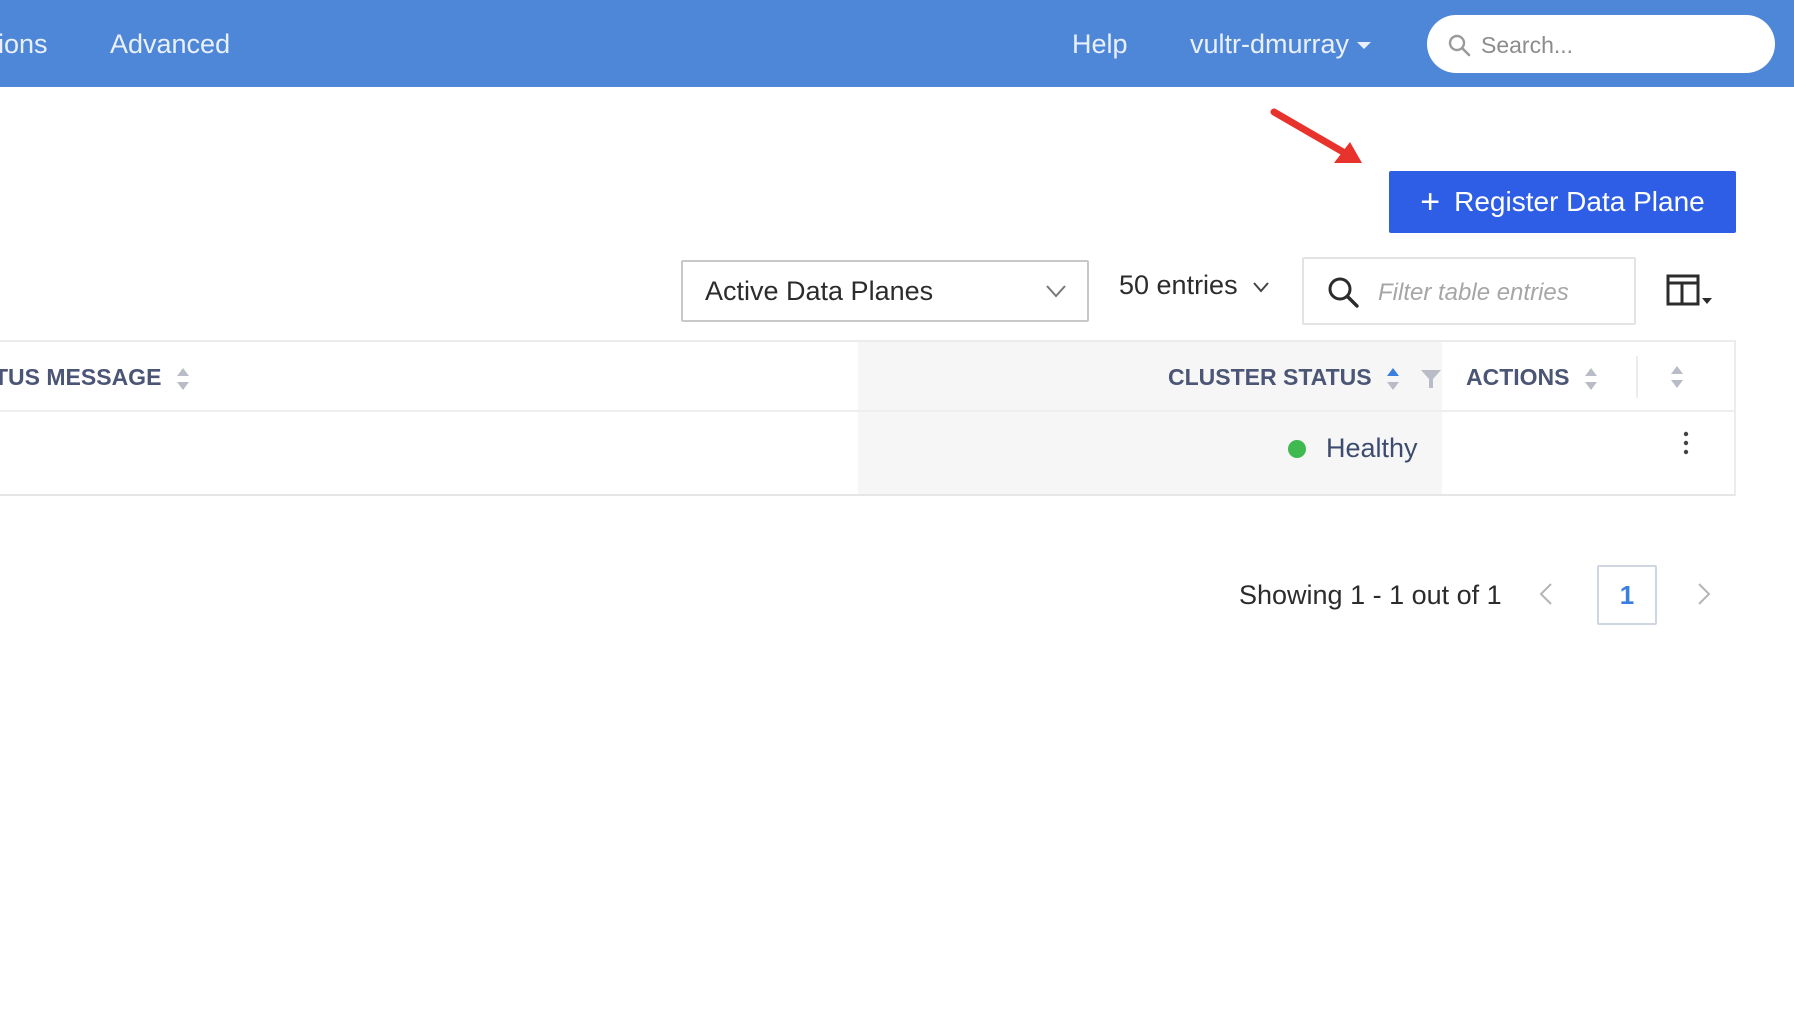 The width and height of the screenshot is (1794, 1017). What do you see at coordinates (81, 377) in the screenshot?
I see `column-header-label: TUS MESSAGE` at bounding box center [81, 377].